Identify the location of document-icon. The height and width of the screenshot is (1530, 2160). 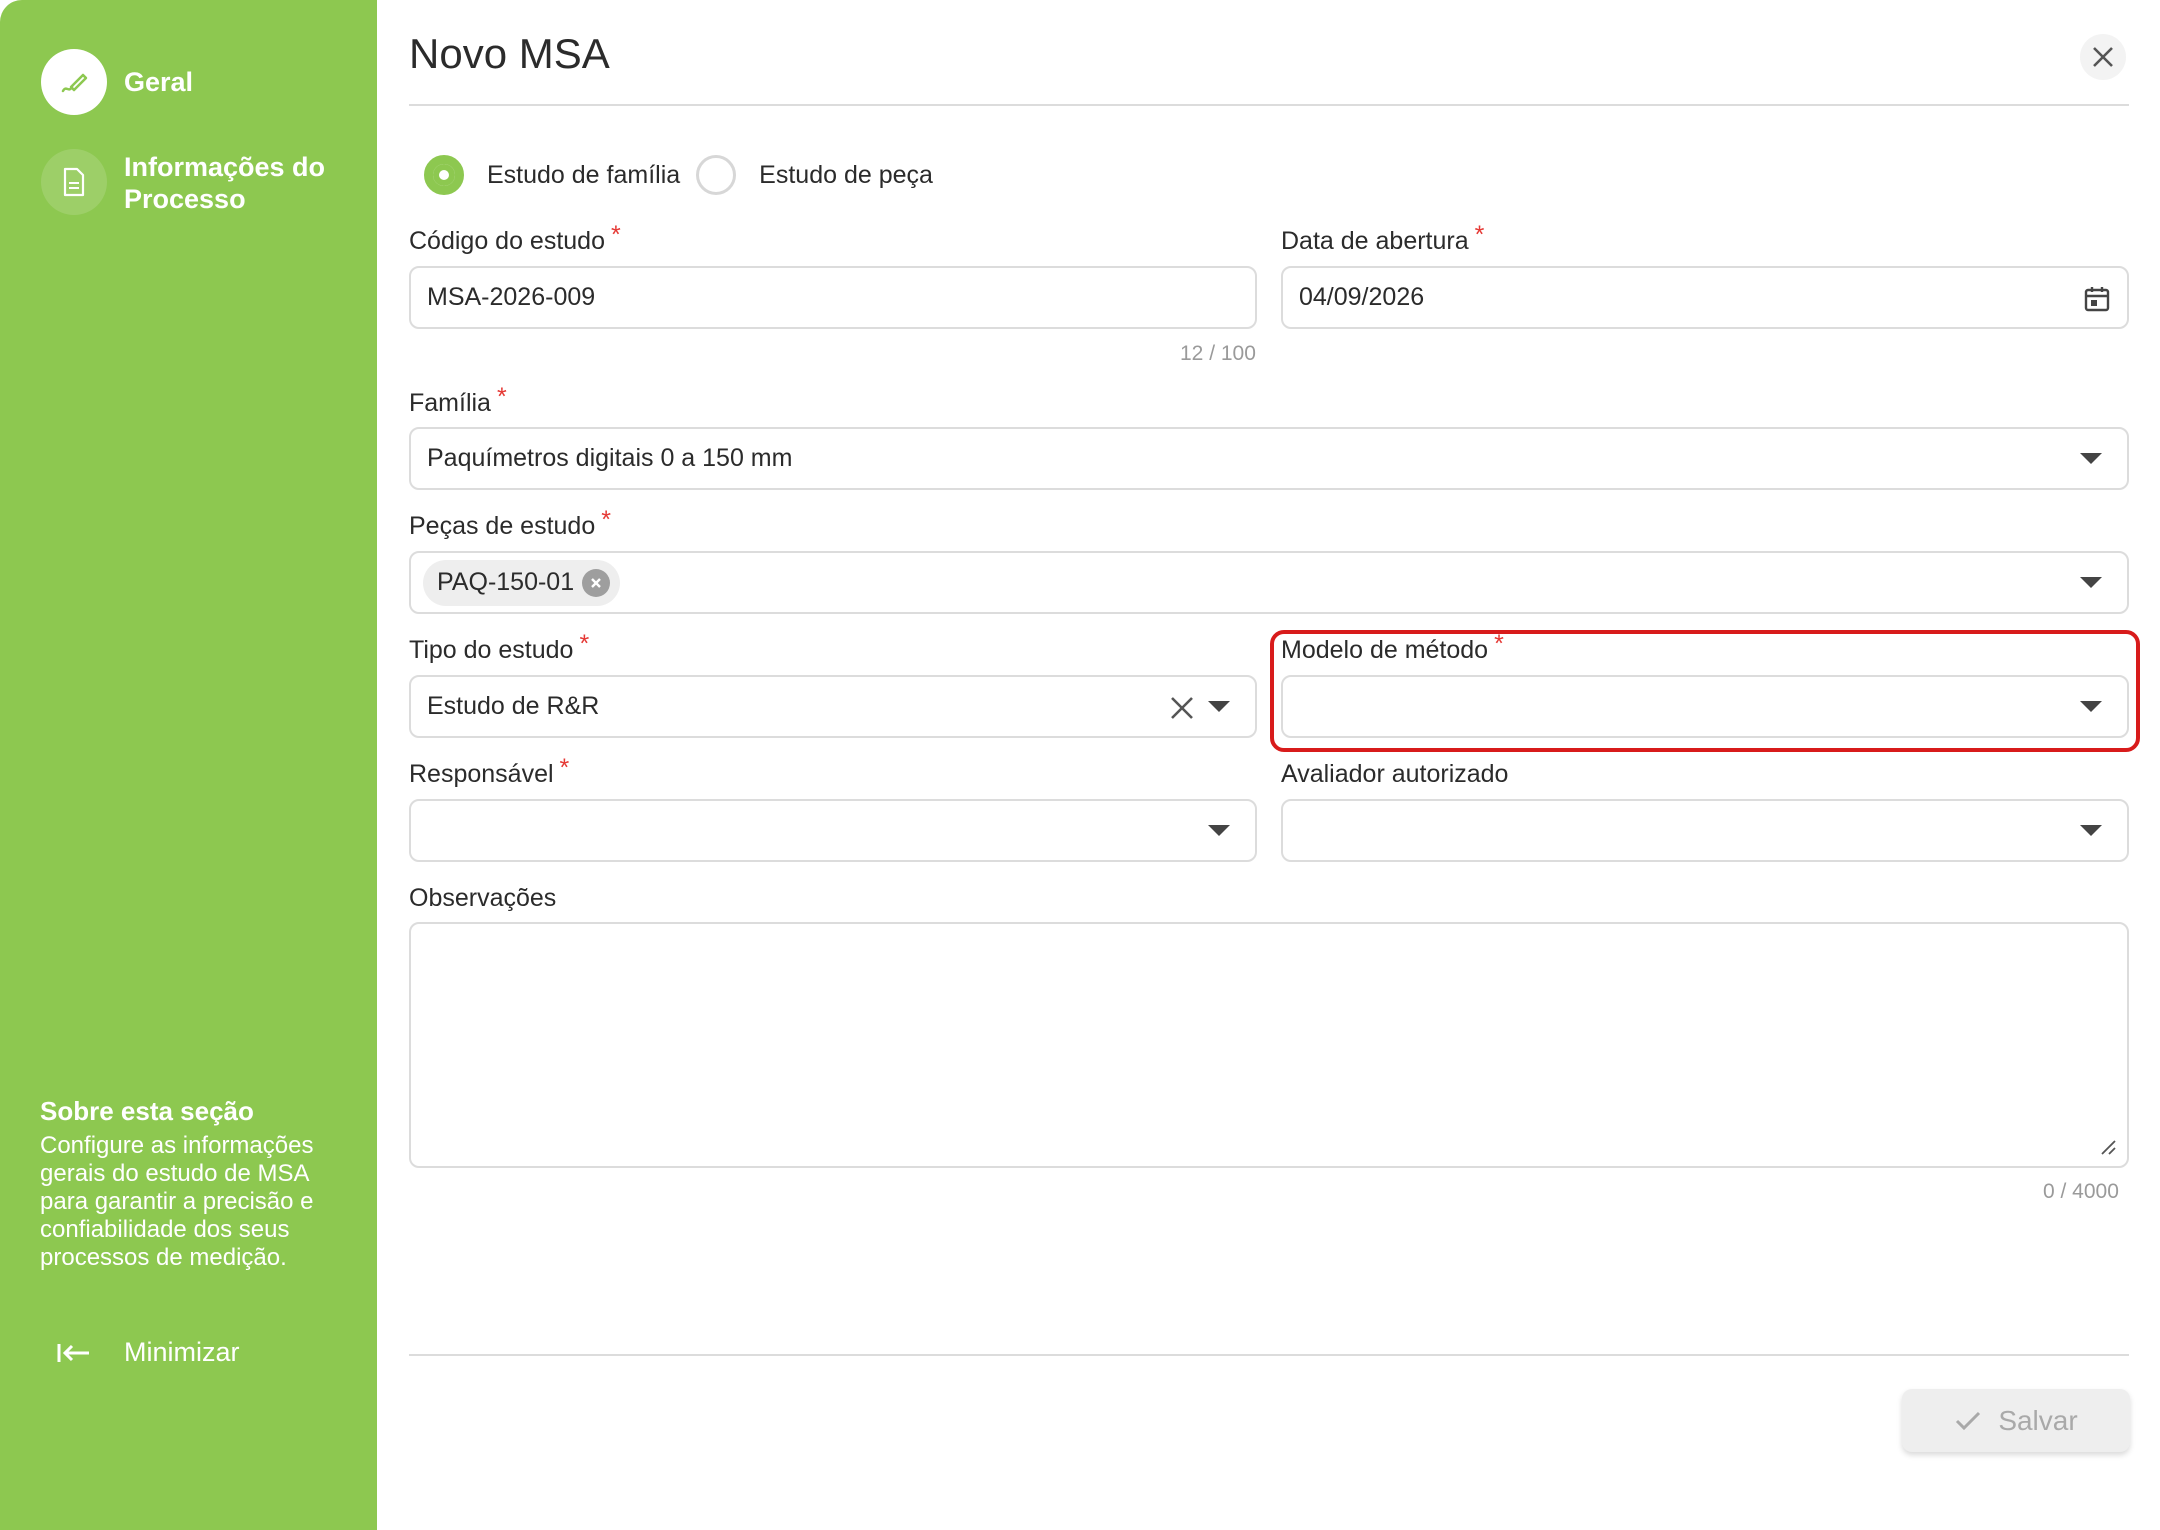
(74, 182).